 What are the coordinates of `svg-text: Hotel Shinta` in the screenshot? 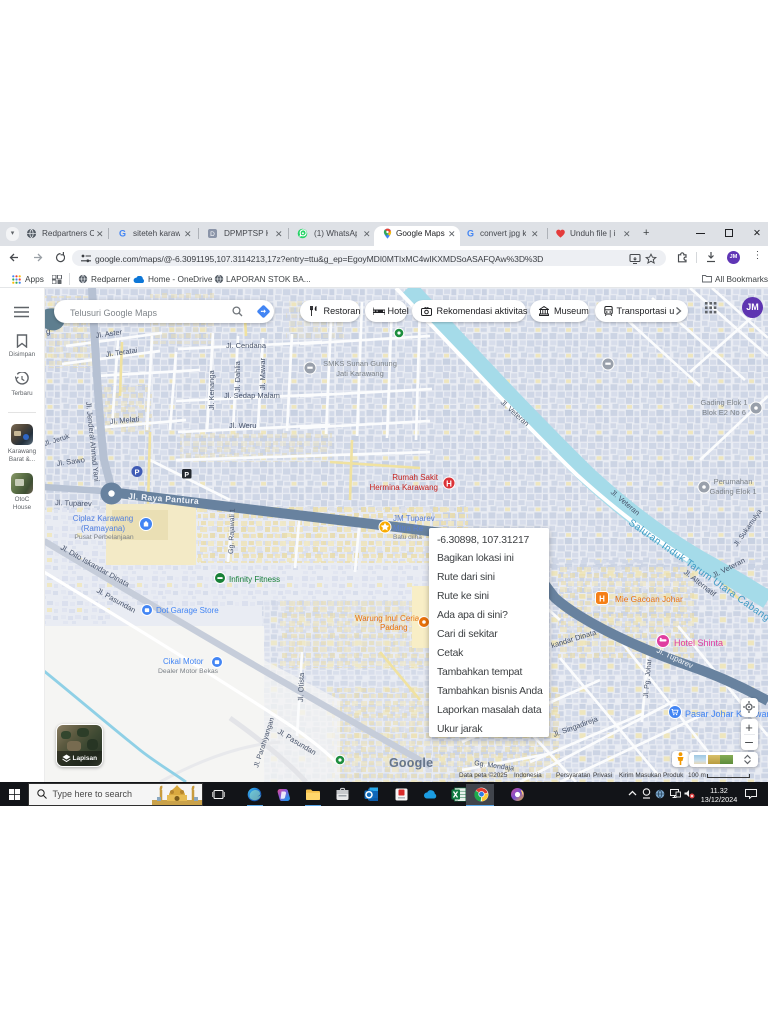 It's located at (698, 643).